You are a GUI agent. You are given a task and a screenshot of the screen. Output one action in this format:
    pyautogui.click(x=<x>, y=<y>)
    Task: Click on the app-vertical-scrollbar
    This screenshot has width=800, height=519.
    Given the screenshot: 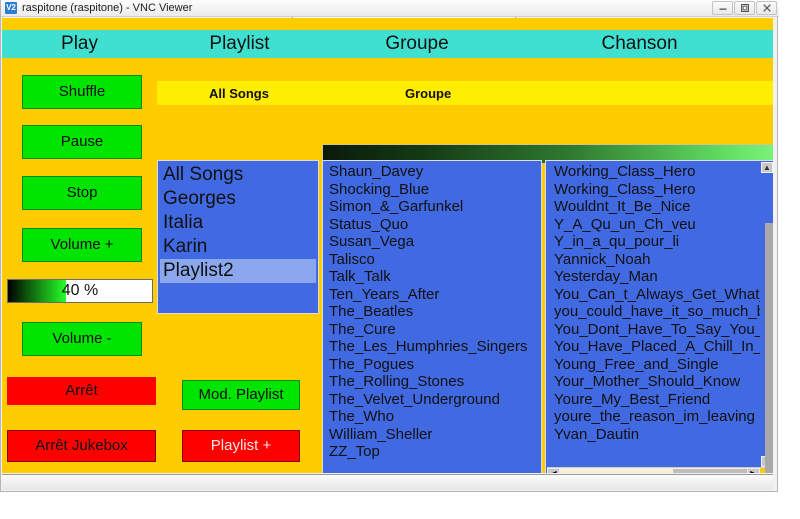 What is the action you would take?
    pyautogui.click(x=769, y=348)
    